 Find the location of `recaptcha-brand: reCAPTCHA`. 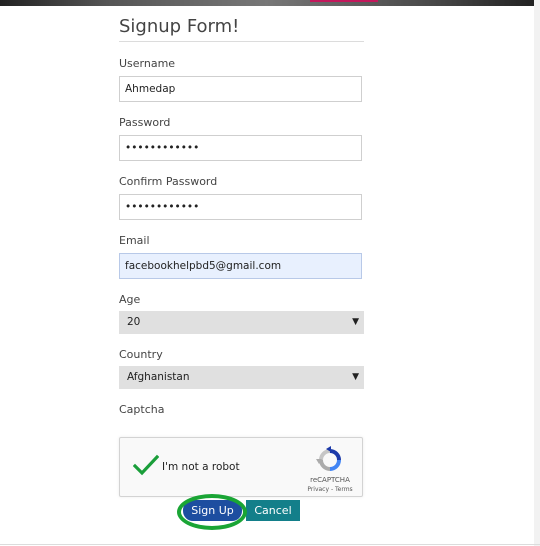

recaptcha-brand: reCAPTCHA is located at coordinates (330, 480).